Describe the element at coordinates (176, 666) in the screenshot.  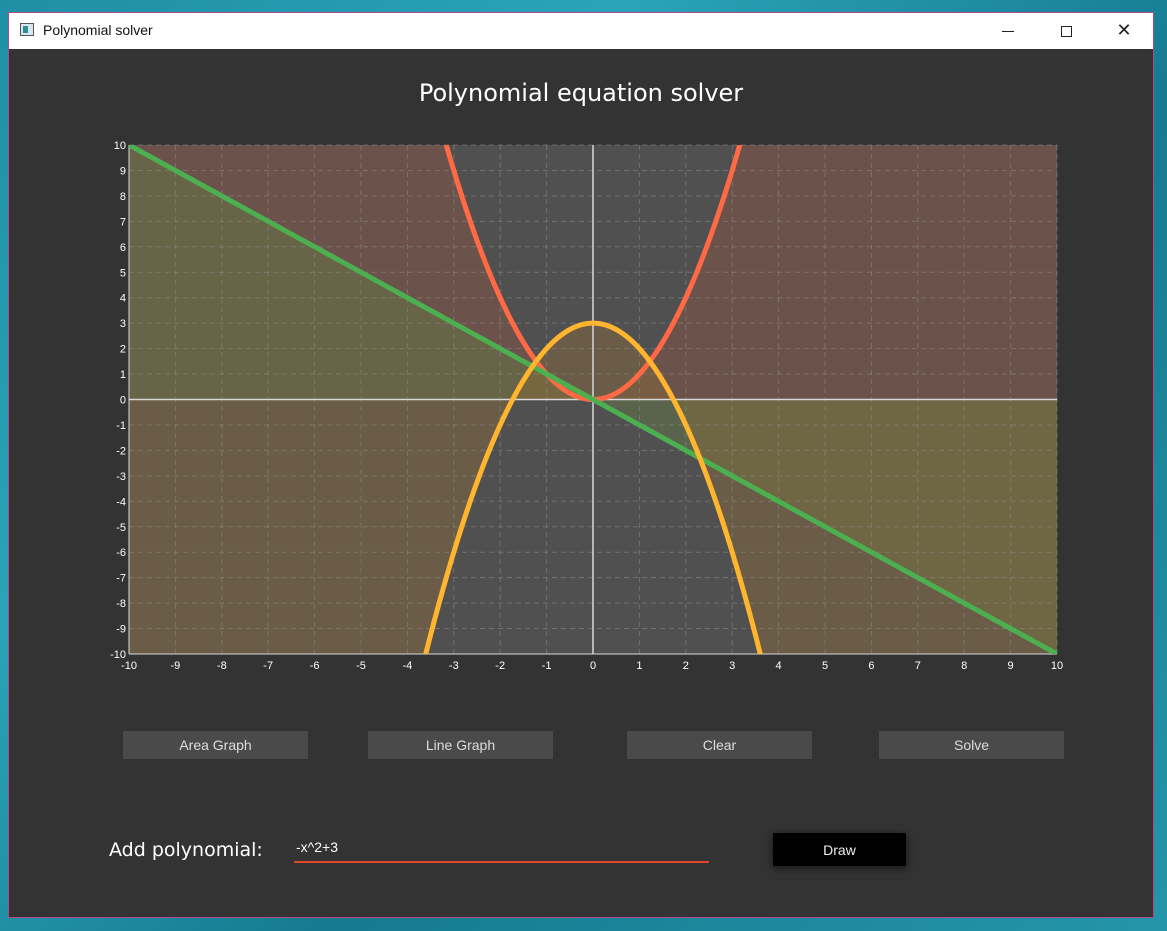
I see `x-tick-label: -9` at that location.